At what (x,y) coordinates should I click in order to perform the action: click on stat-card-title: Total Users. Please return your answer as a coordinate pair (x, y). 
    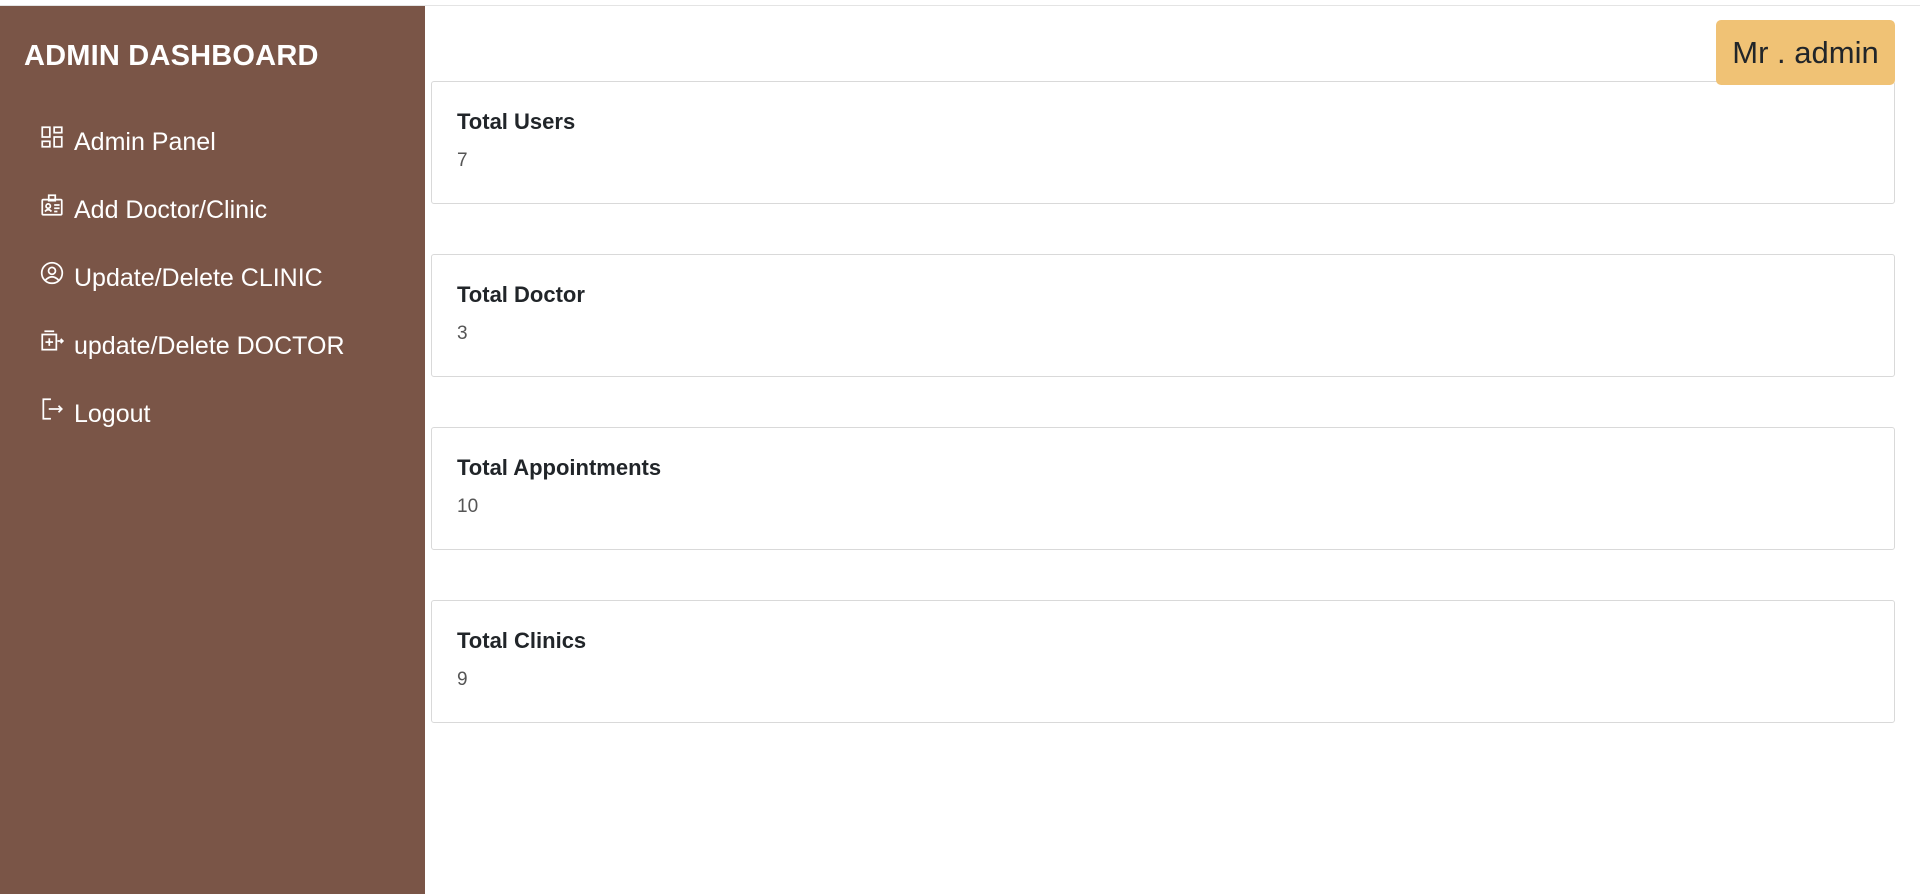
    Looking at the image, I should click on (516, 121).